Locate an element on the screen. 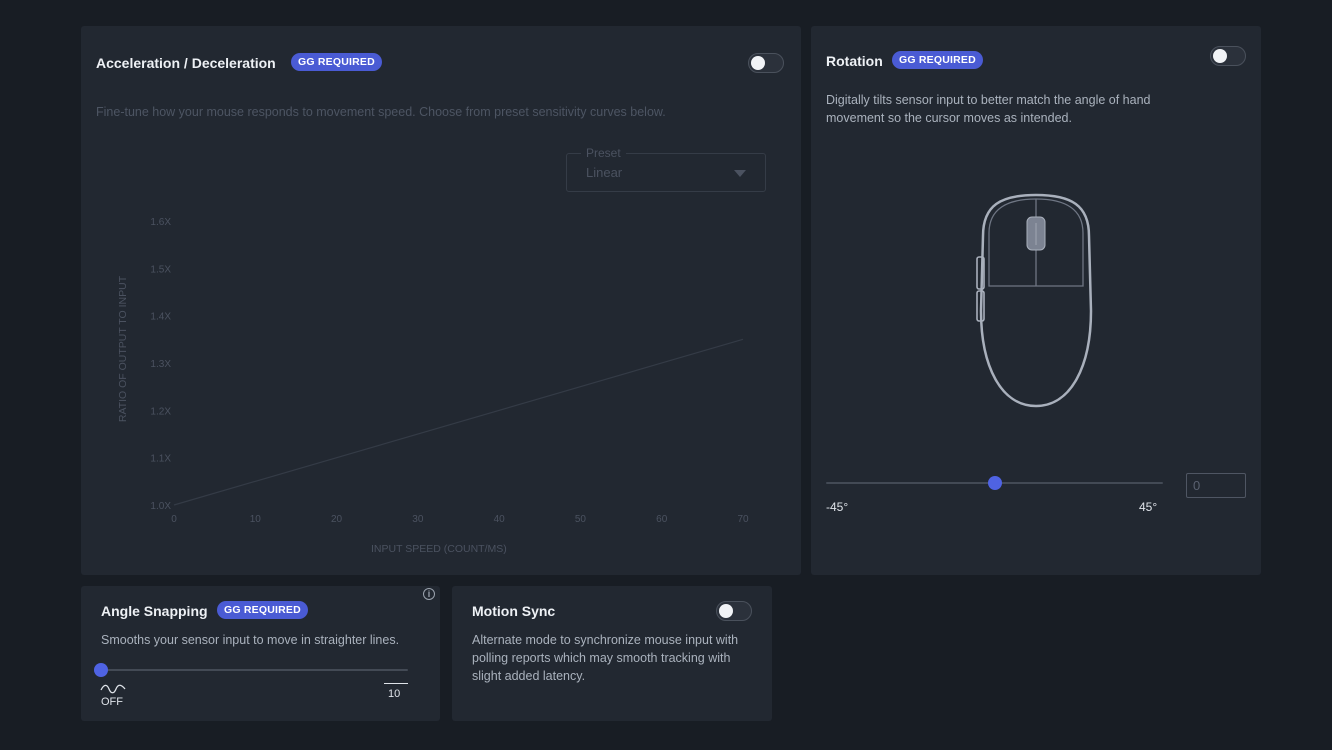 This screenshot has width=1332, height=750. y-tick-label: 1.6X is located at coordinates (160, 222).